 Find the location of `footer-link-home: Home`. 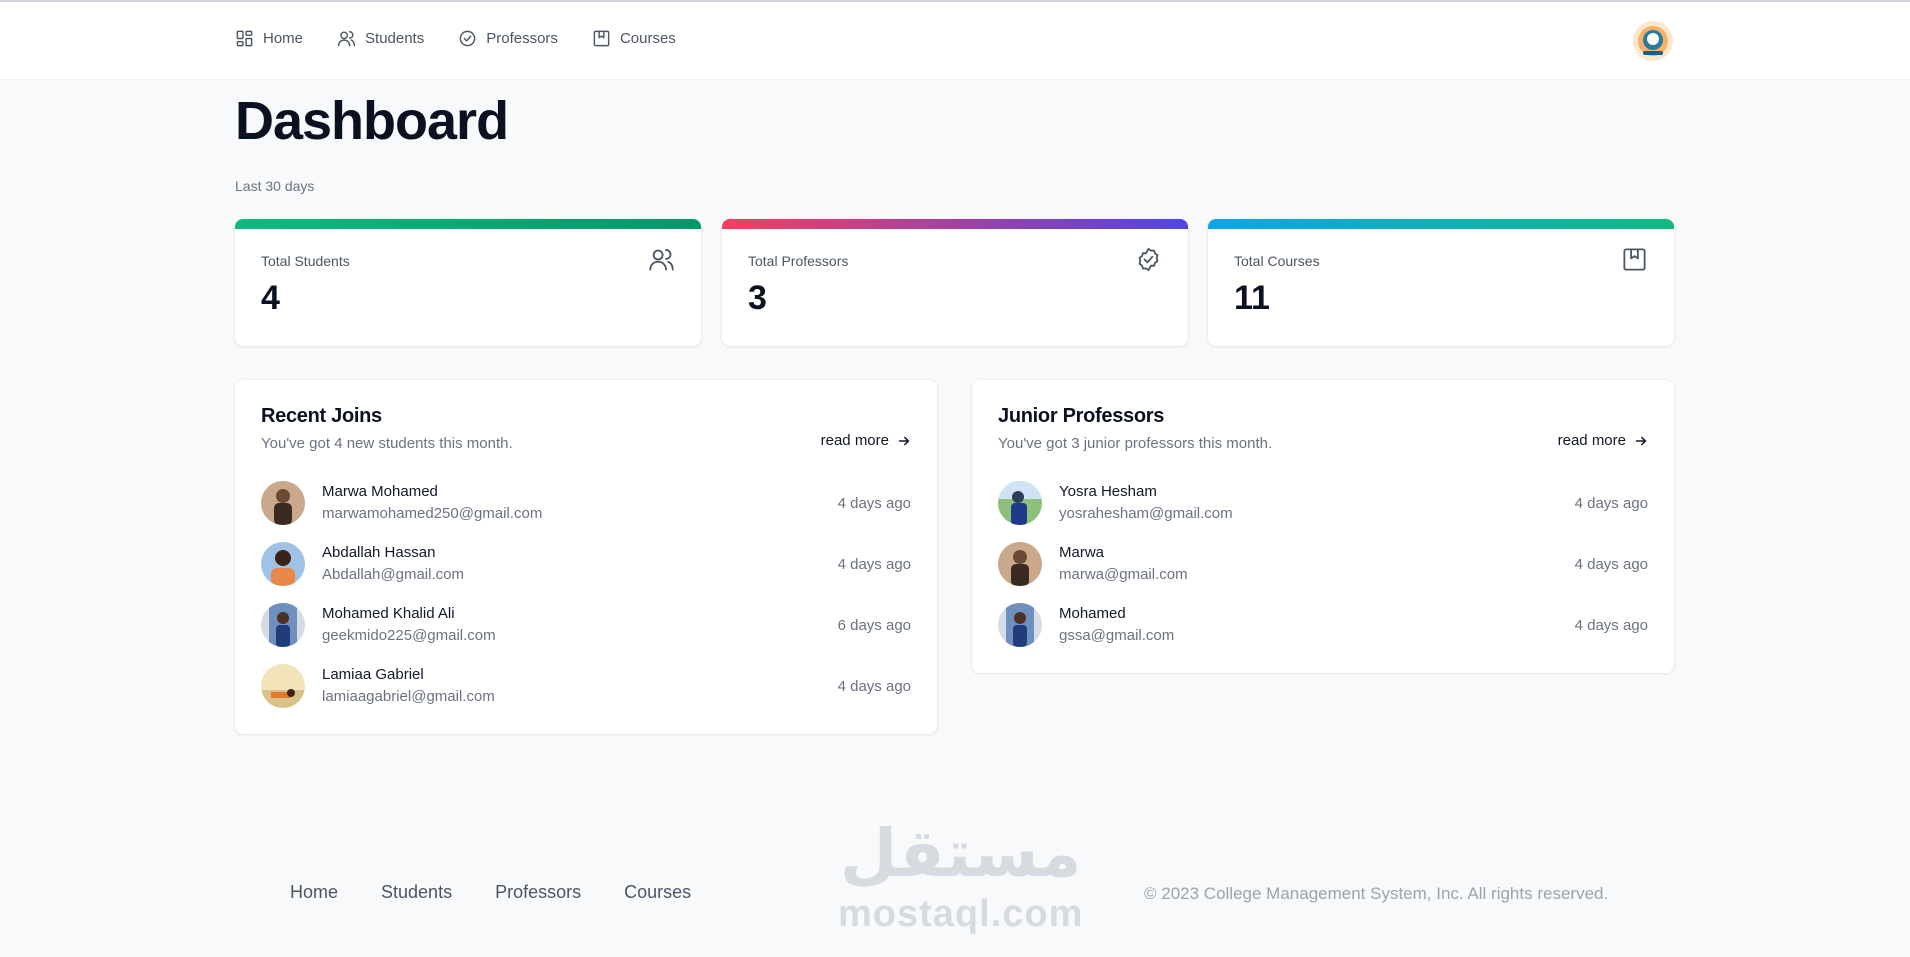

footer-link-home: Home is located at coordinates (314, 892).